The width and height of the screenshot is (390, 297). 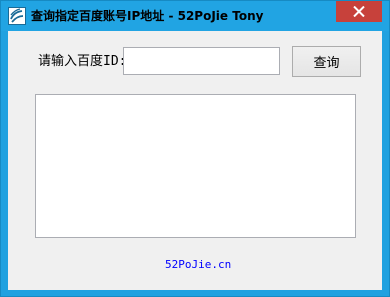 I want to click on app-logo-icon, so click(x=17, y=16).